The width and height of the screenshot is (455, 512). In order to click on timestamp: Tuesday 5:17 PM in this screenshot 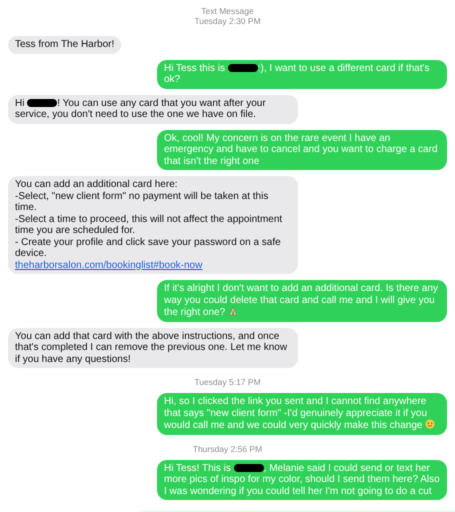, I will do `click(227, 382)`.